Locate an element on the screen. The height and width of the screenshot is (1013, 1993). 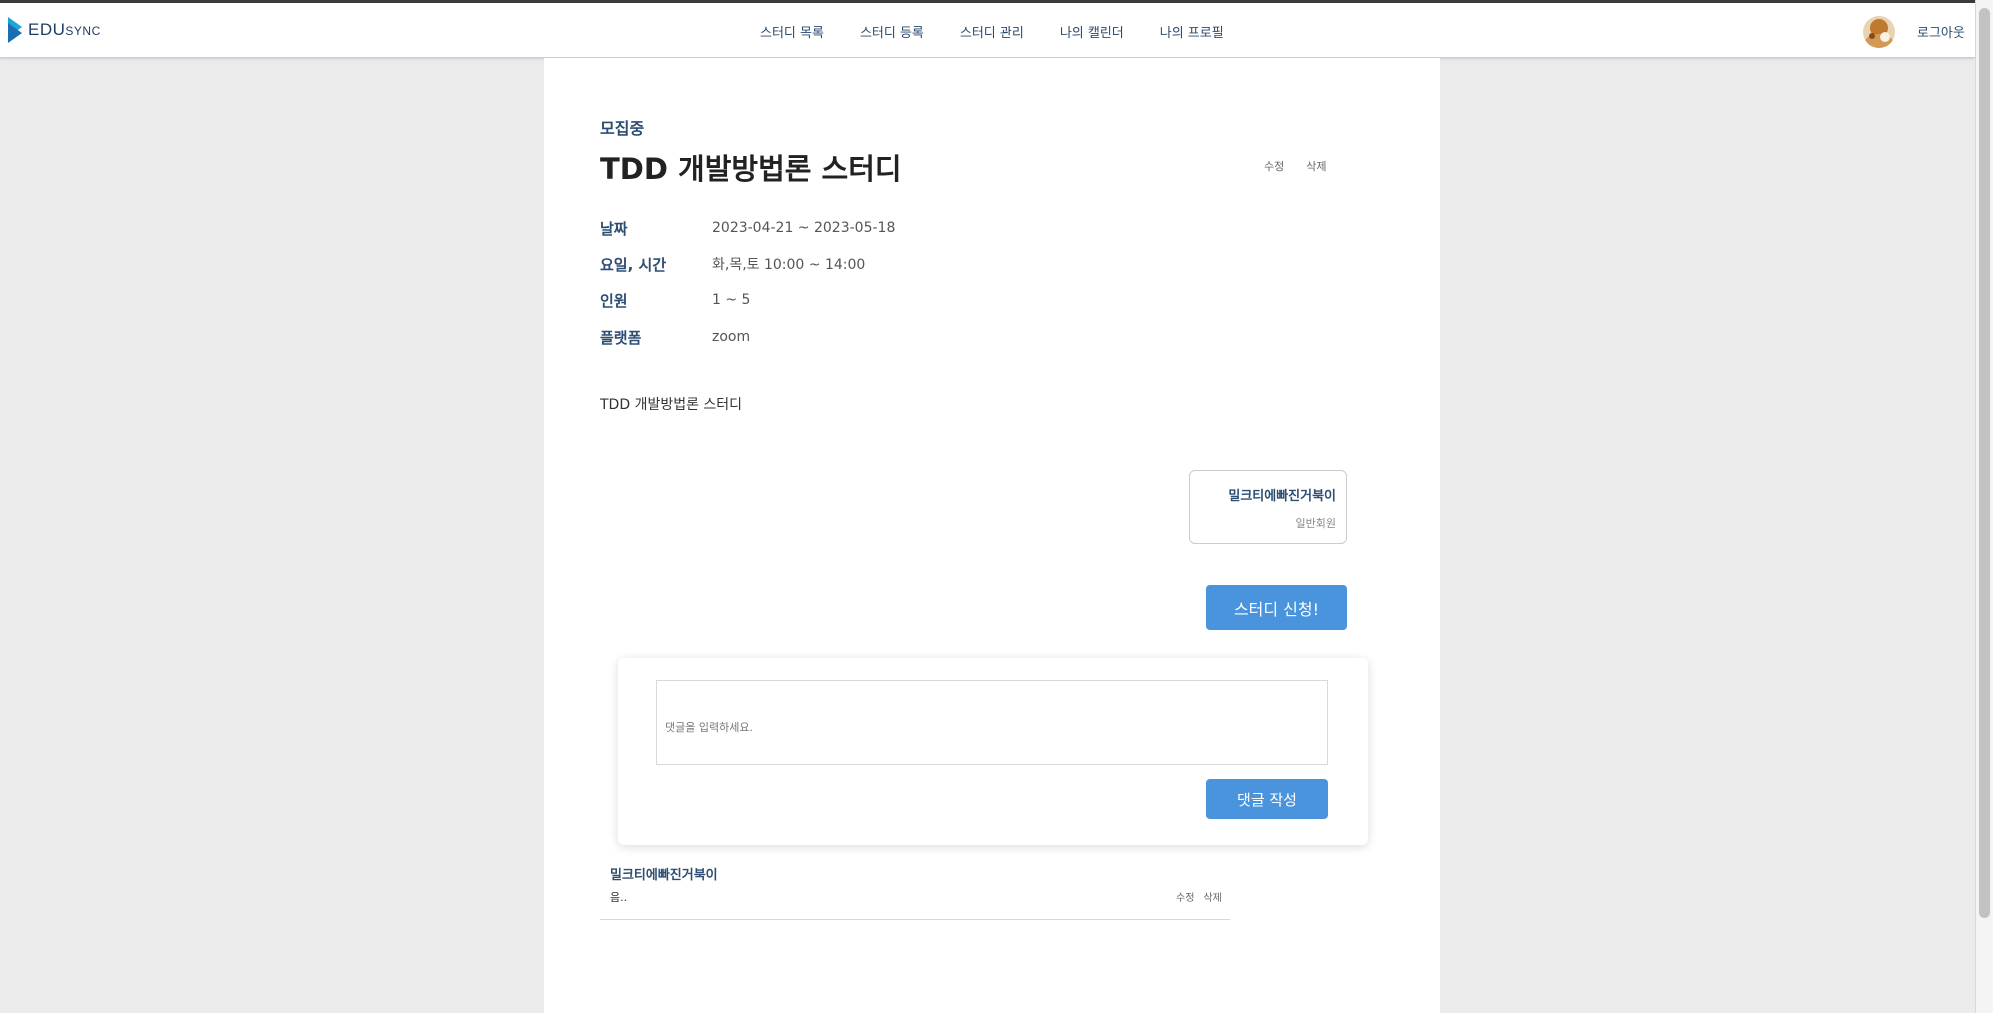
info-row-platform: 플랫폼 zoom is located at coordinates (675, 337).